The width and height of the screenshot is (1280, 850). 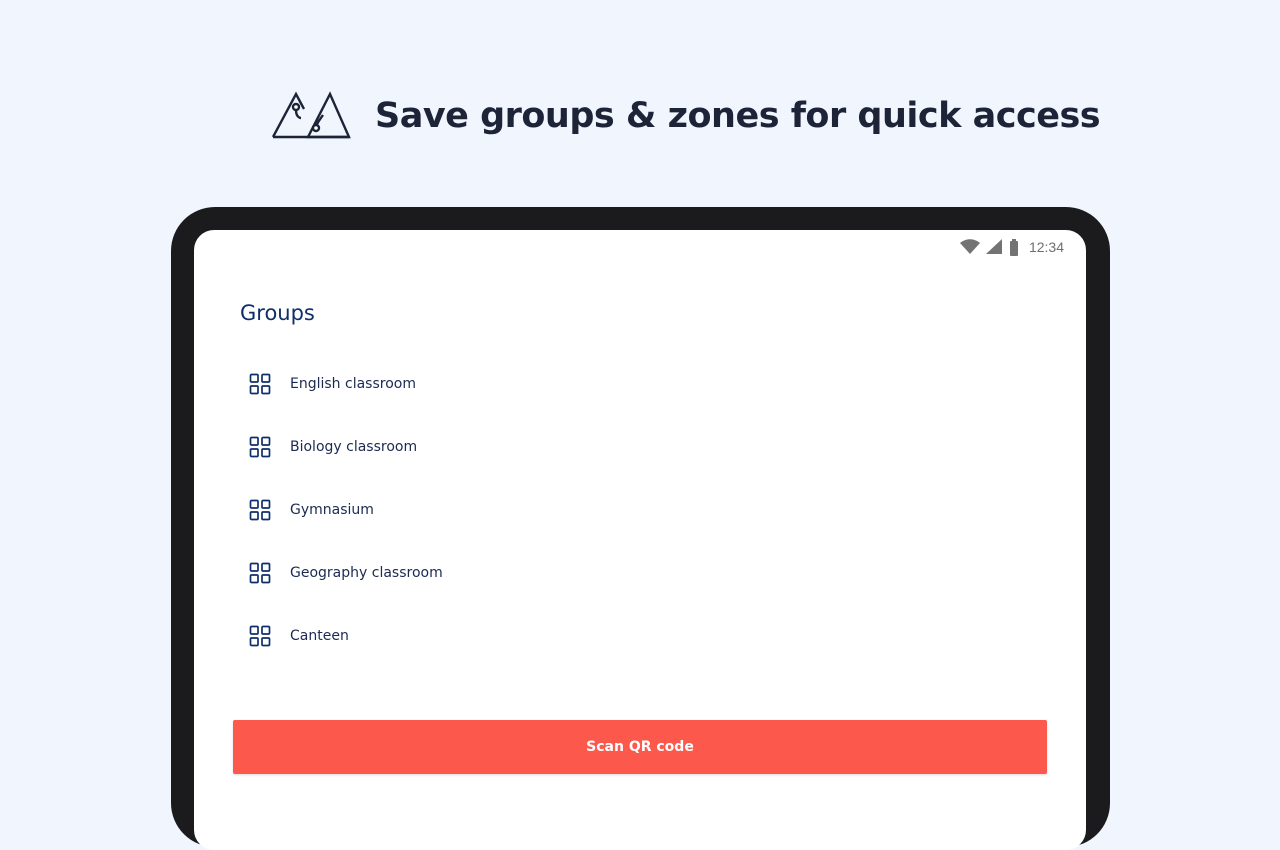 What do you see at coordinates (277, 313) in the screenshot?
I see `page-title: Groups` at bounding box center [277, 313].